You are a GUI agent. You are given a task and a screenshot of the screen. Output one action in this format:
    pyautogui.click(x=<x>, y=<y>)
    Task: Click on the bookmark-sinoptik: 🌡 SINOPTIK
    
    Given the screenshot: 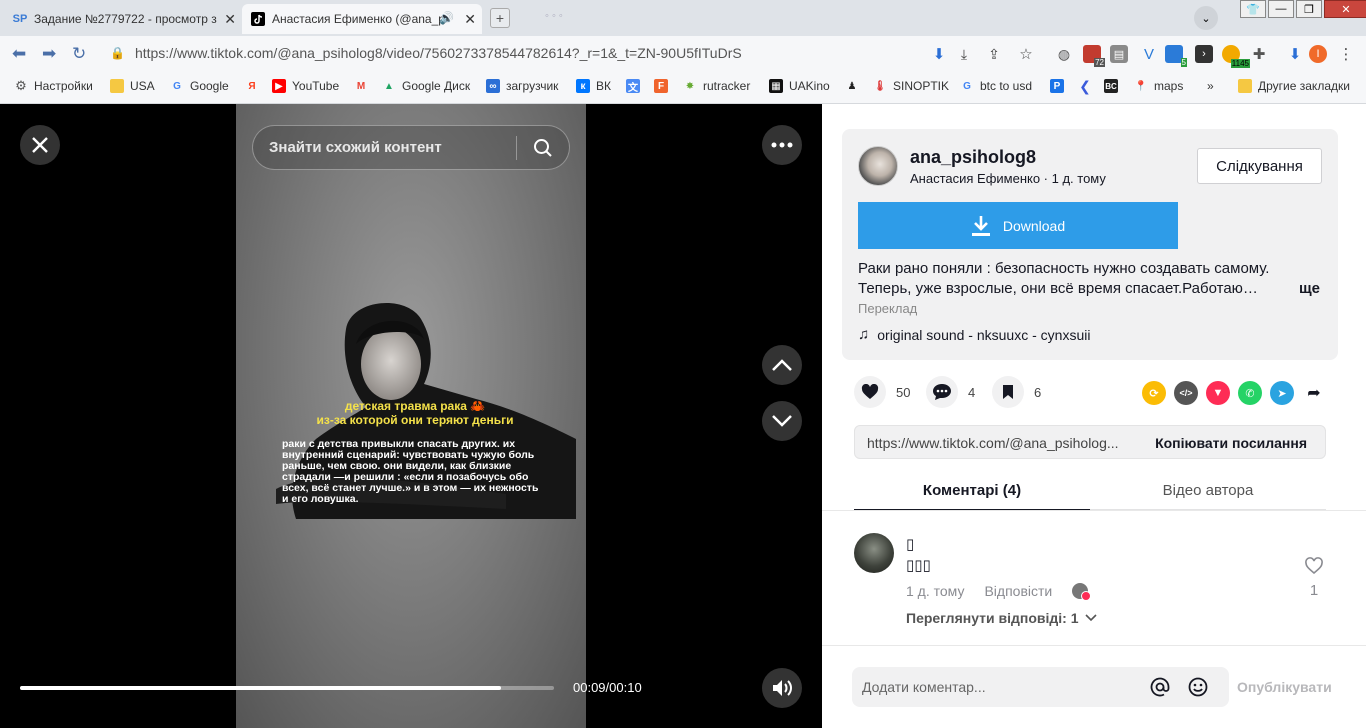 What is the action you would take?
    pyautogui.click(x=911, y=86)
    